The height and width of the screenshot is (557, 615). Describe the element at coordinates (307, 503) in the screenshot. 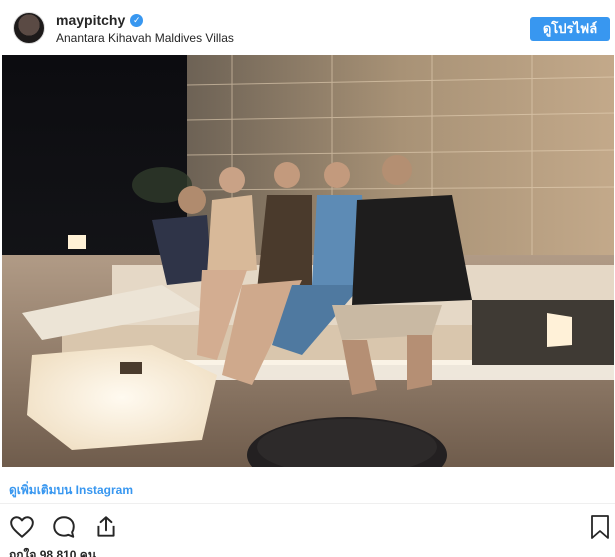

I see `divider` at that location.